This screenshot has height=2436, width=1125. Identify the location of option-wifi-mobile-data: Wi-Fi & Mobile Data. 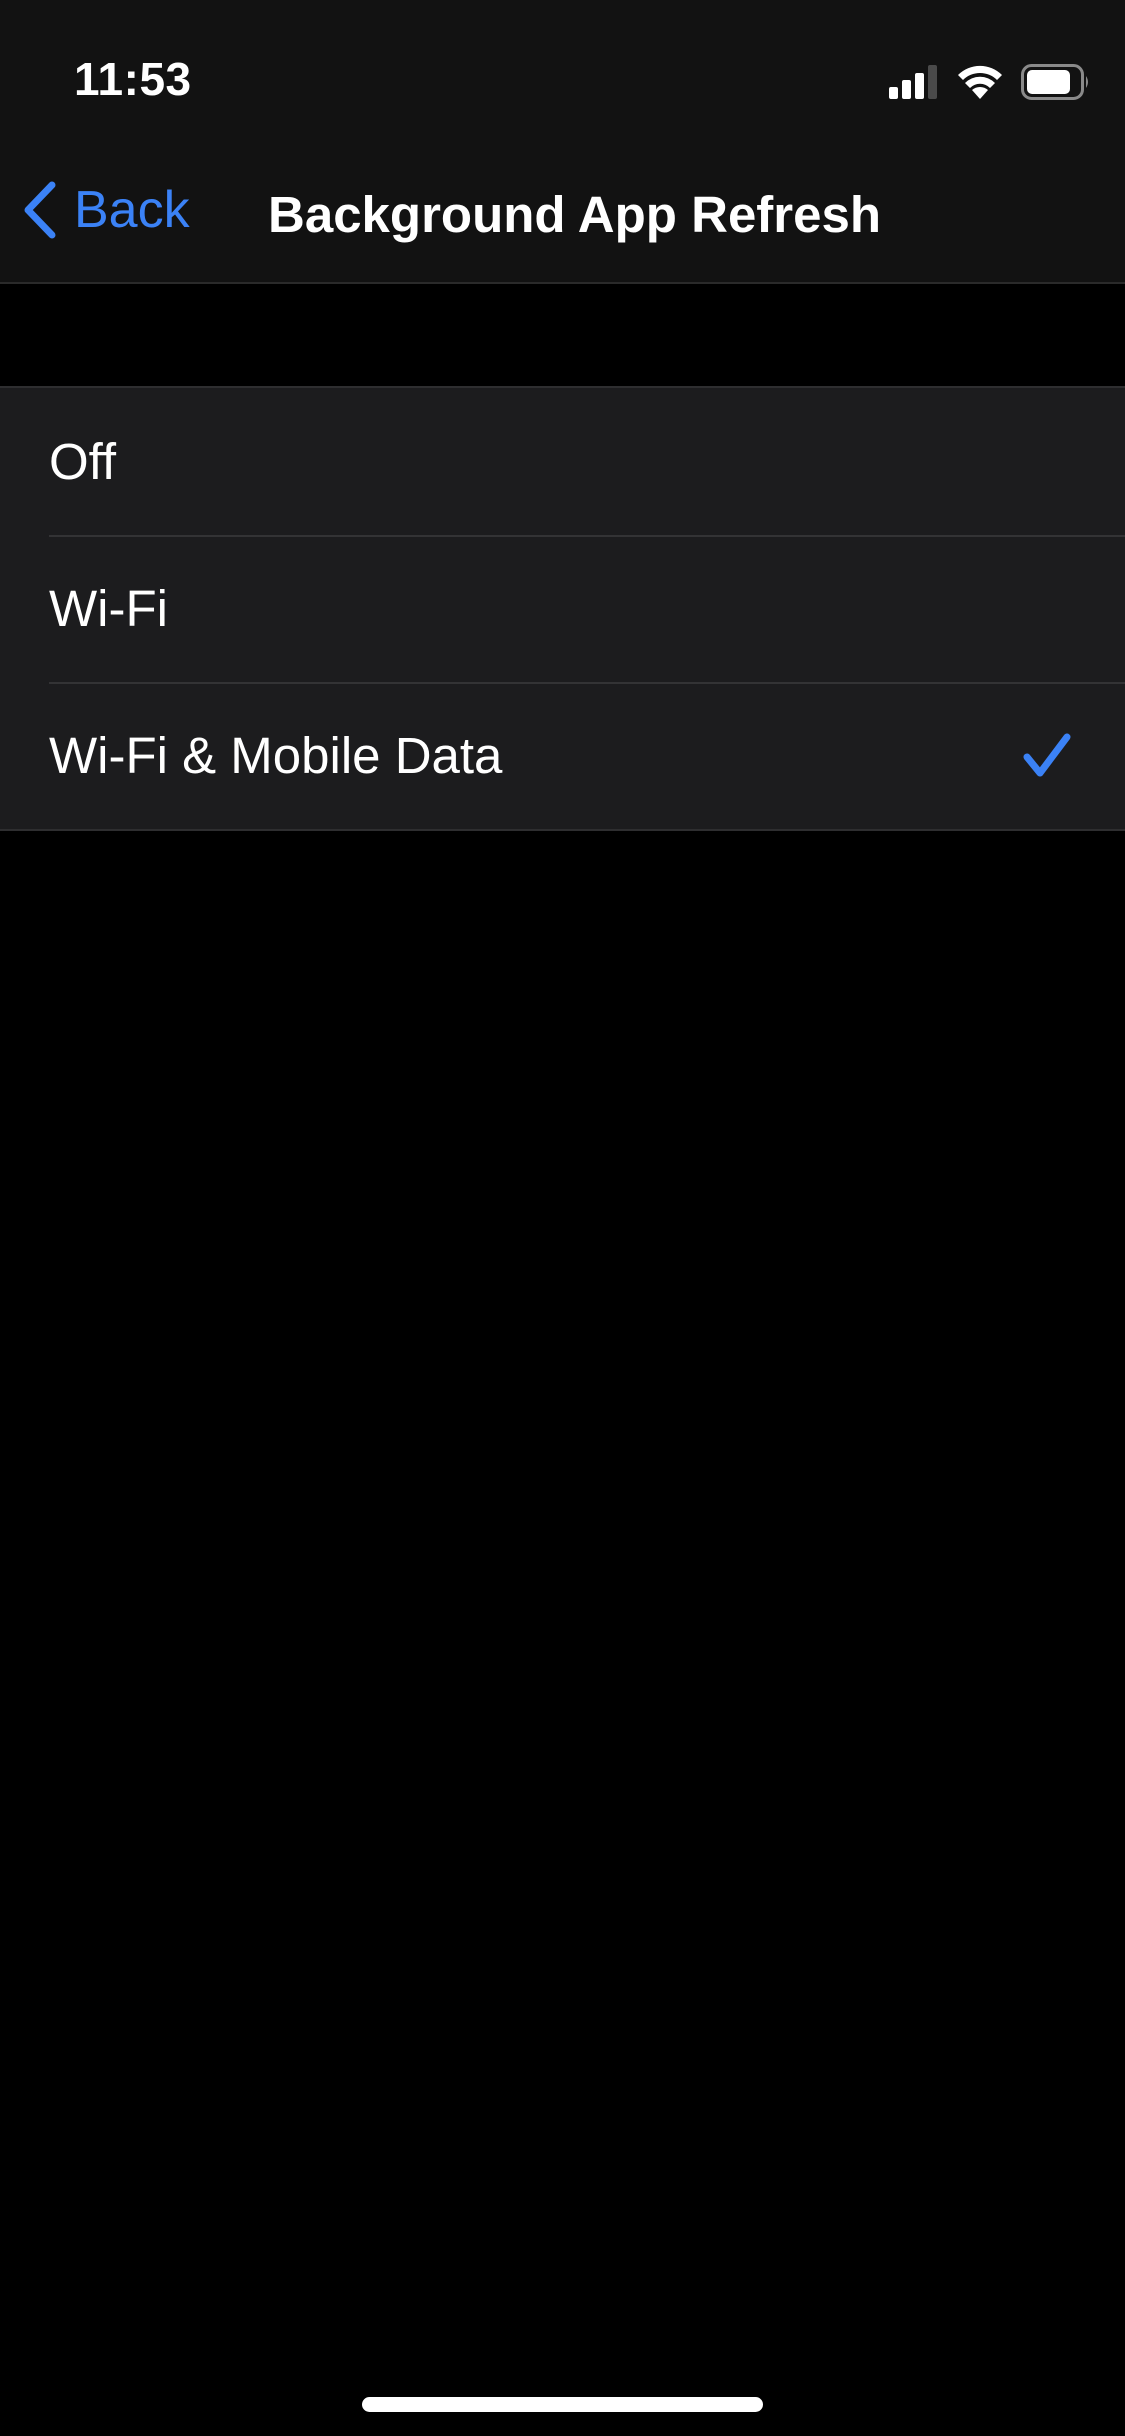
(562, 755).